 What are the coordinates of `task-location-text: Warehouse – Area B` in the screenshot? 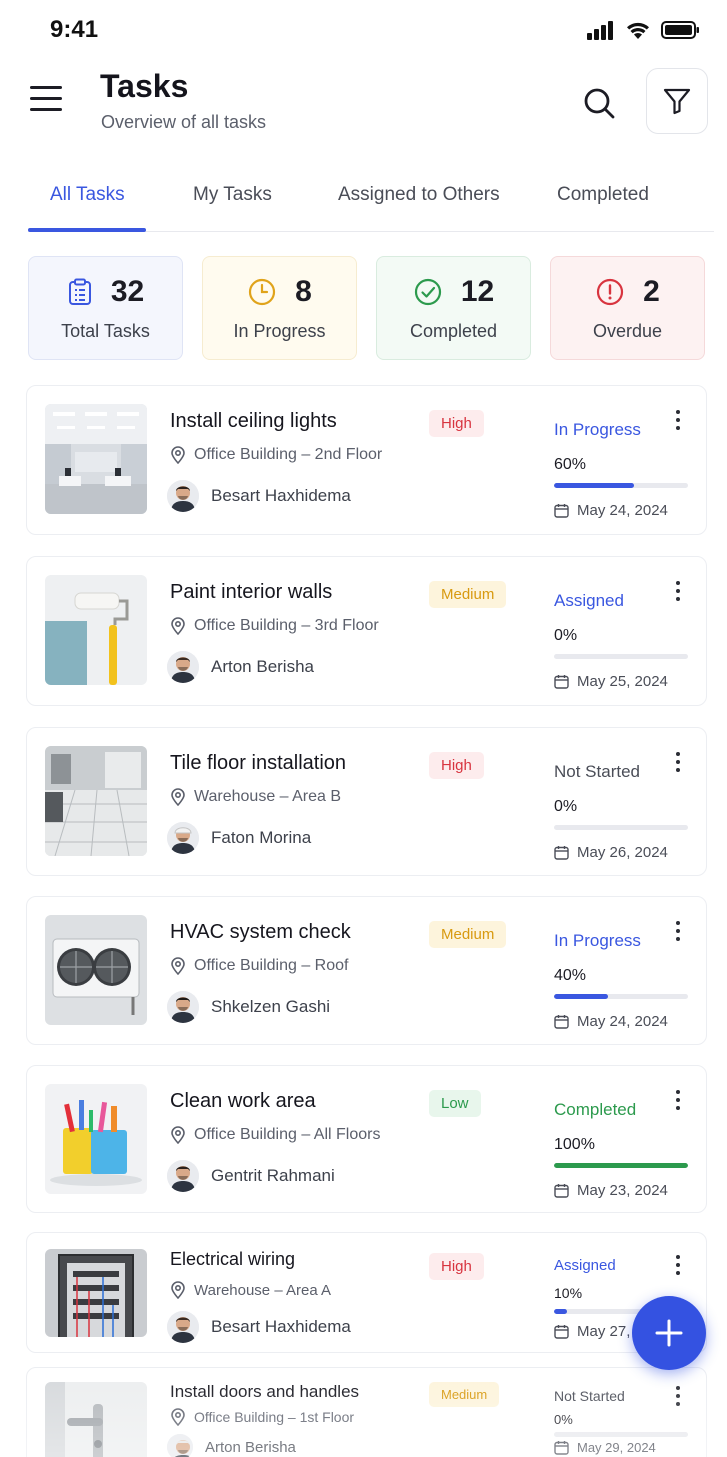 It's located at (268, 796).